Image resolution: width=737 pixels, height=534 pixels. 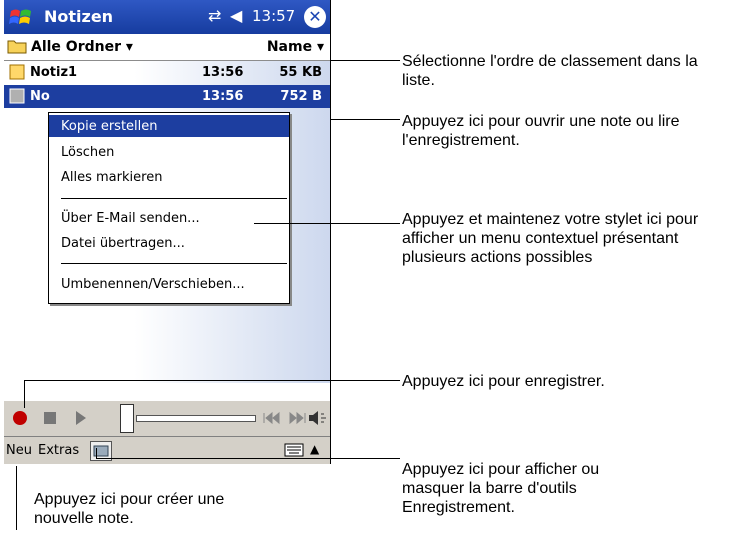 What do you see at coordinates (167, 47) in the screenshot?
I see `folder-bar: Alle Ordner ▾ Name ▾` at bounding box center [167, 47].